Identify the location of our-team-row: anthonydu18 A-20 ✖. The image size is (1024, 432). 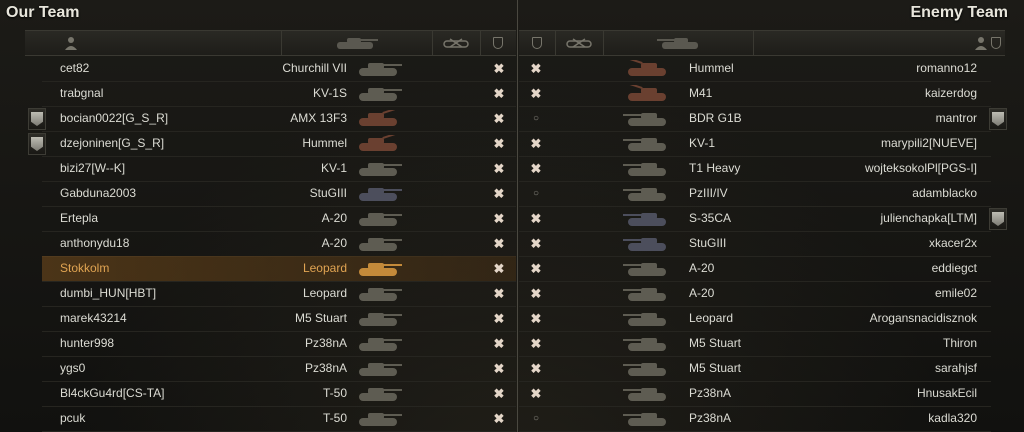
(279, 244).